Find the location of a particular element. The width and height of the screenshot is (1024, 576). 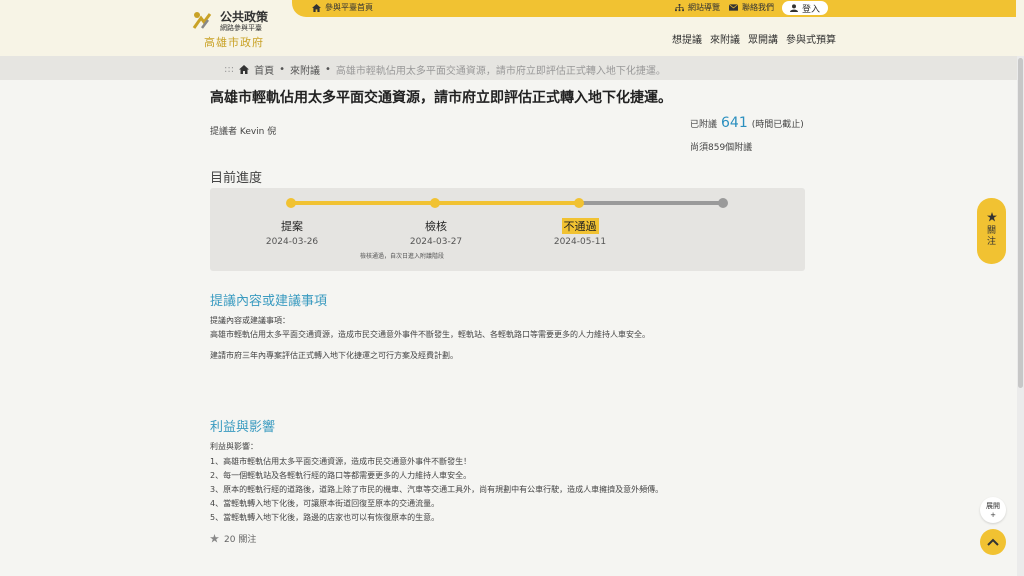

utility-bar: 參與平臺首頁 網站導覽 聯絡我們 登入 is located at coordinates (654, 8).